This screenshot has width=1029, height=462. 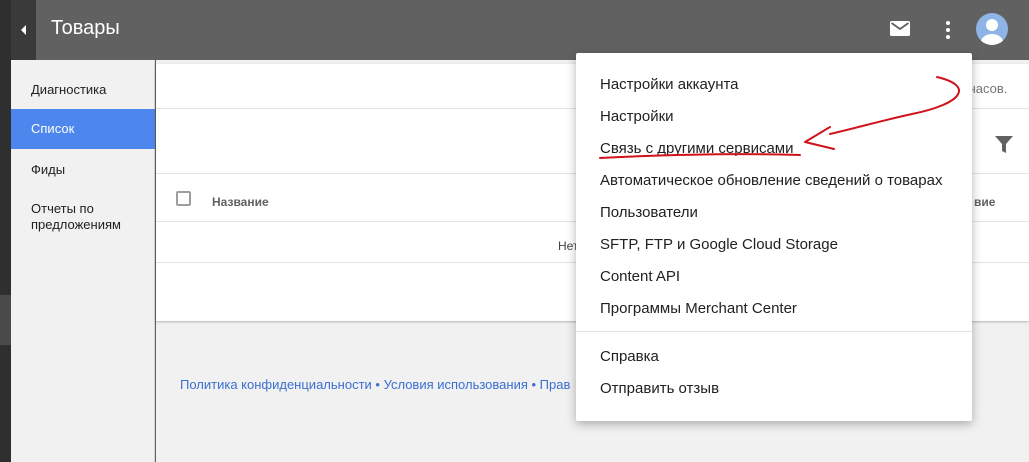 I want to click on avatar, so click(x=992, y=29).